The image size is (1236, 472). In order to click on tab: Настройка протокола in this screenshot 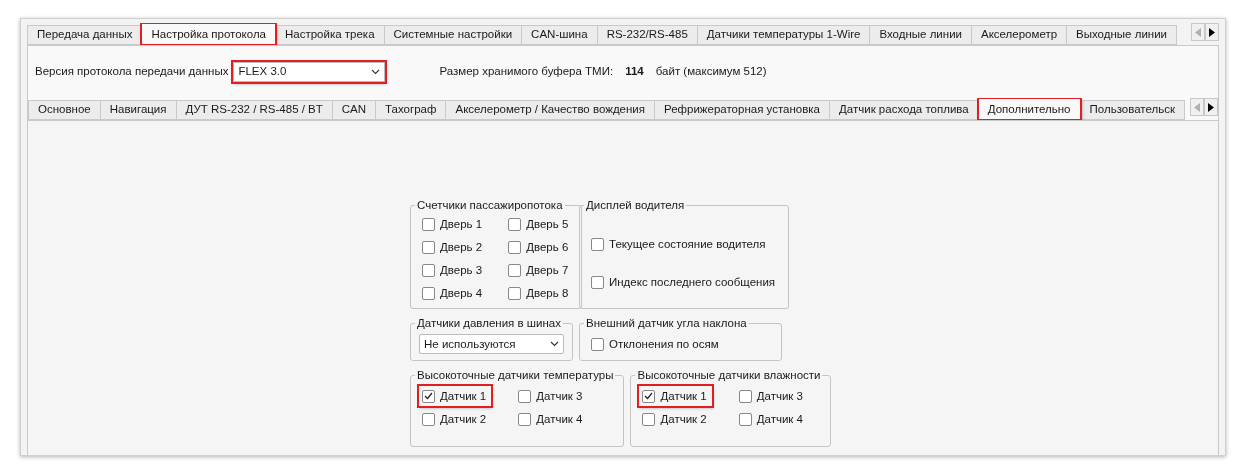, I will do `click(208, 34)`.